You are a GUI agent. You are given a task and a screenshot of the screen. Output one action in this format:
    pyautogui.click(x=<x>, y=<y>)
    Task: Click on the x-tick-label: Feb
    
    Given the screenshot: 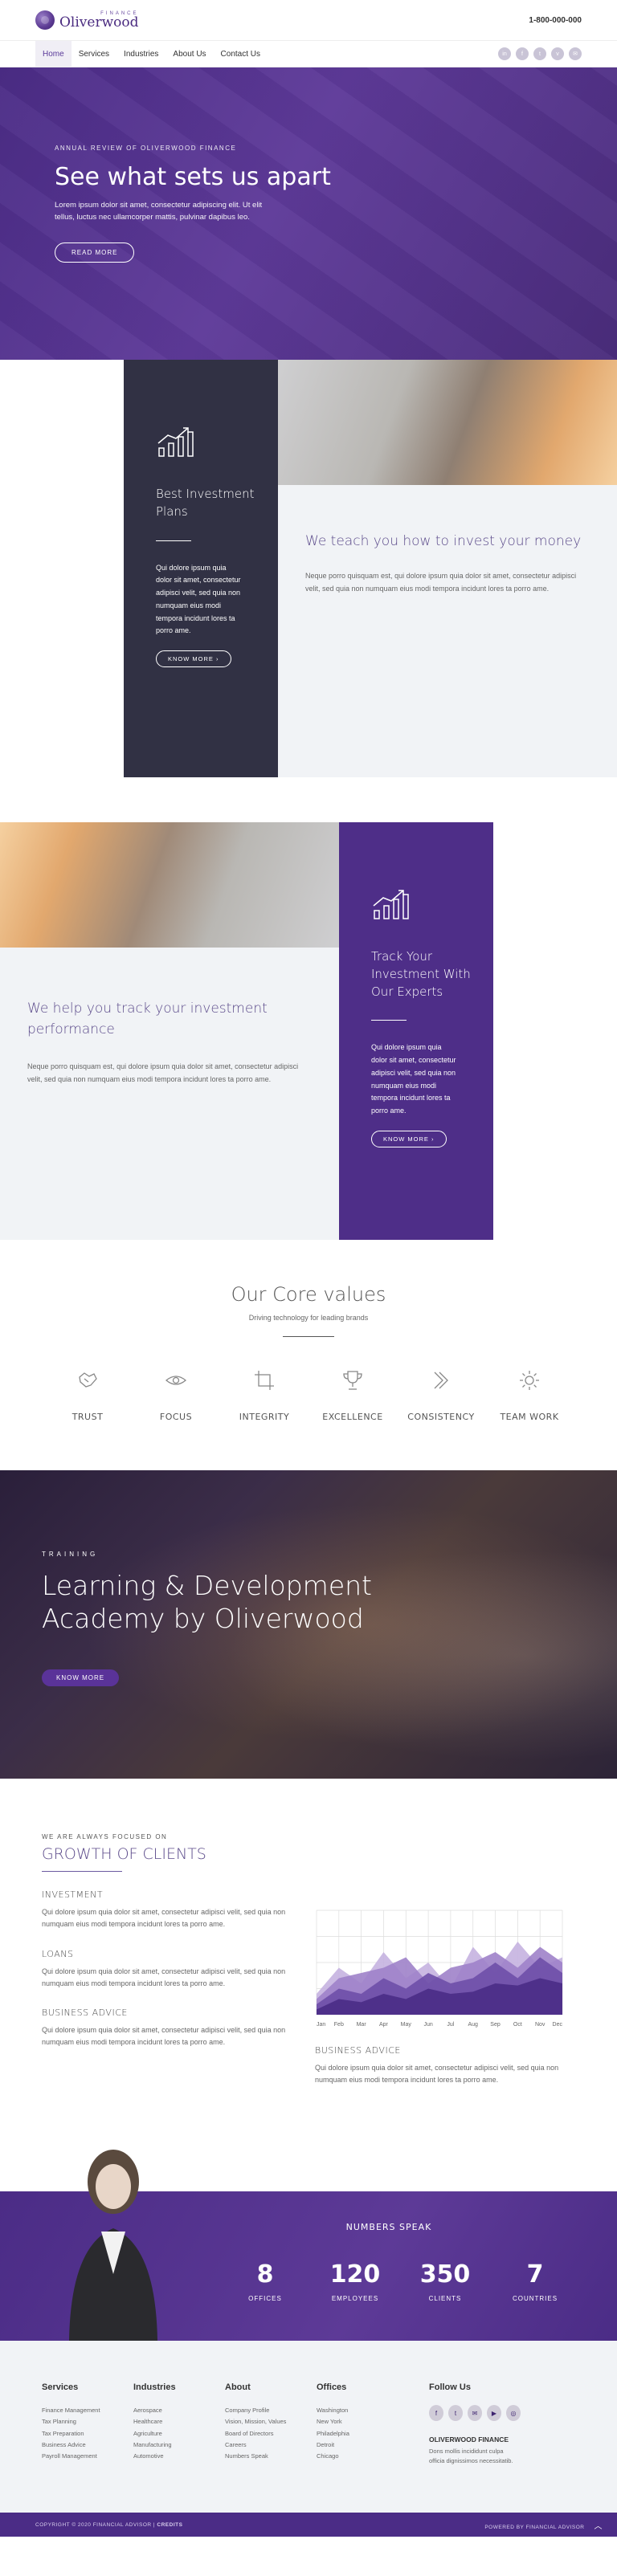 What is the action you would take?
    pyautogui.click(x=339, y=2025)
    